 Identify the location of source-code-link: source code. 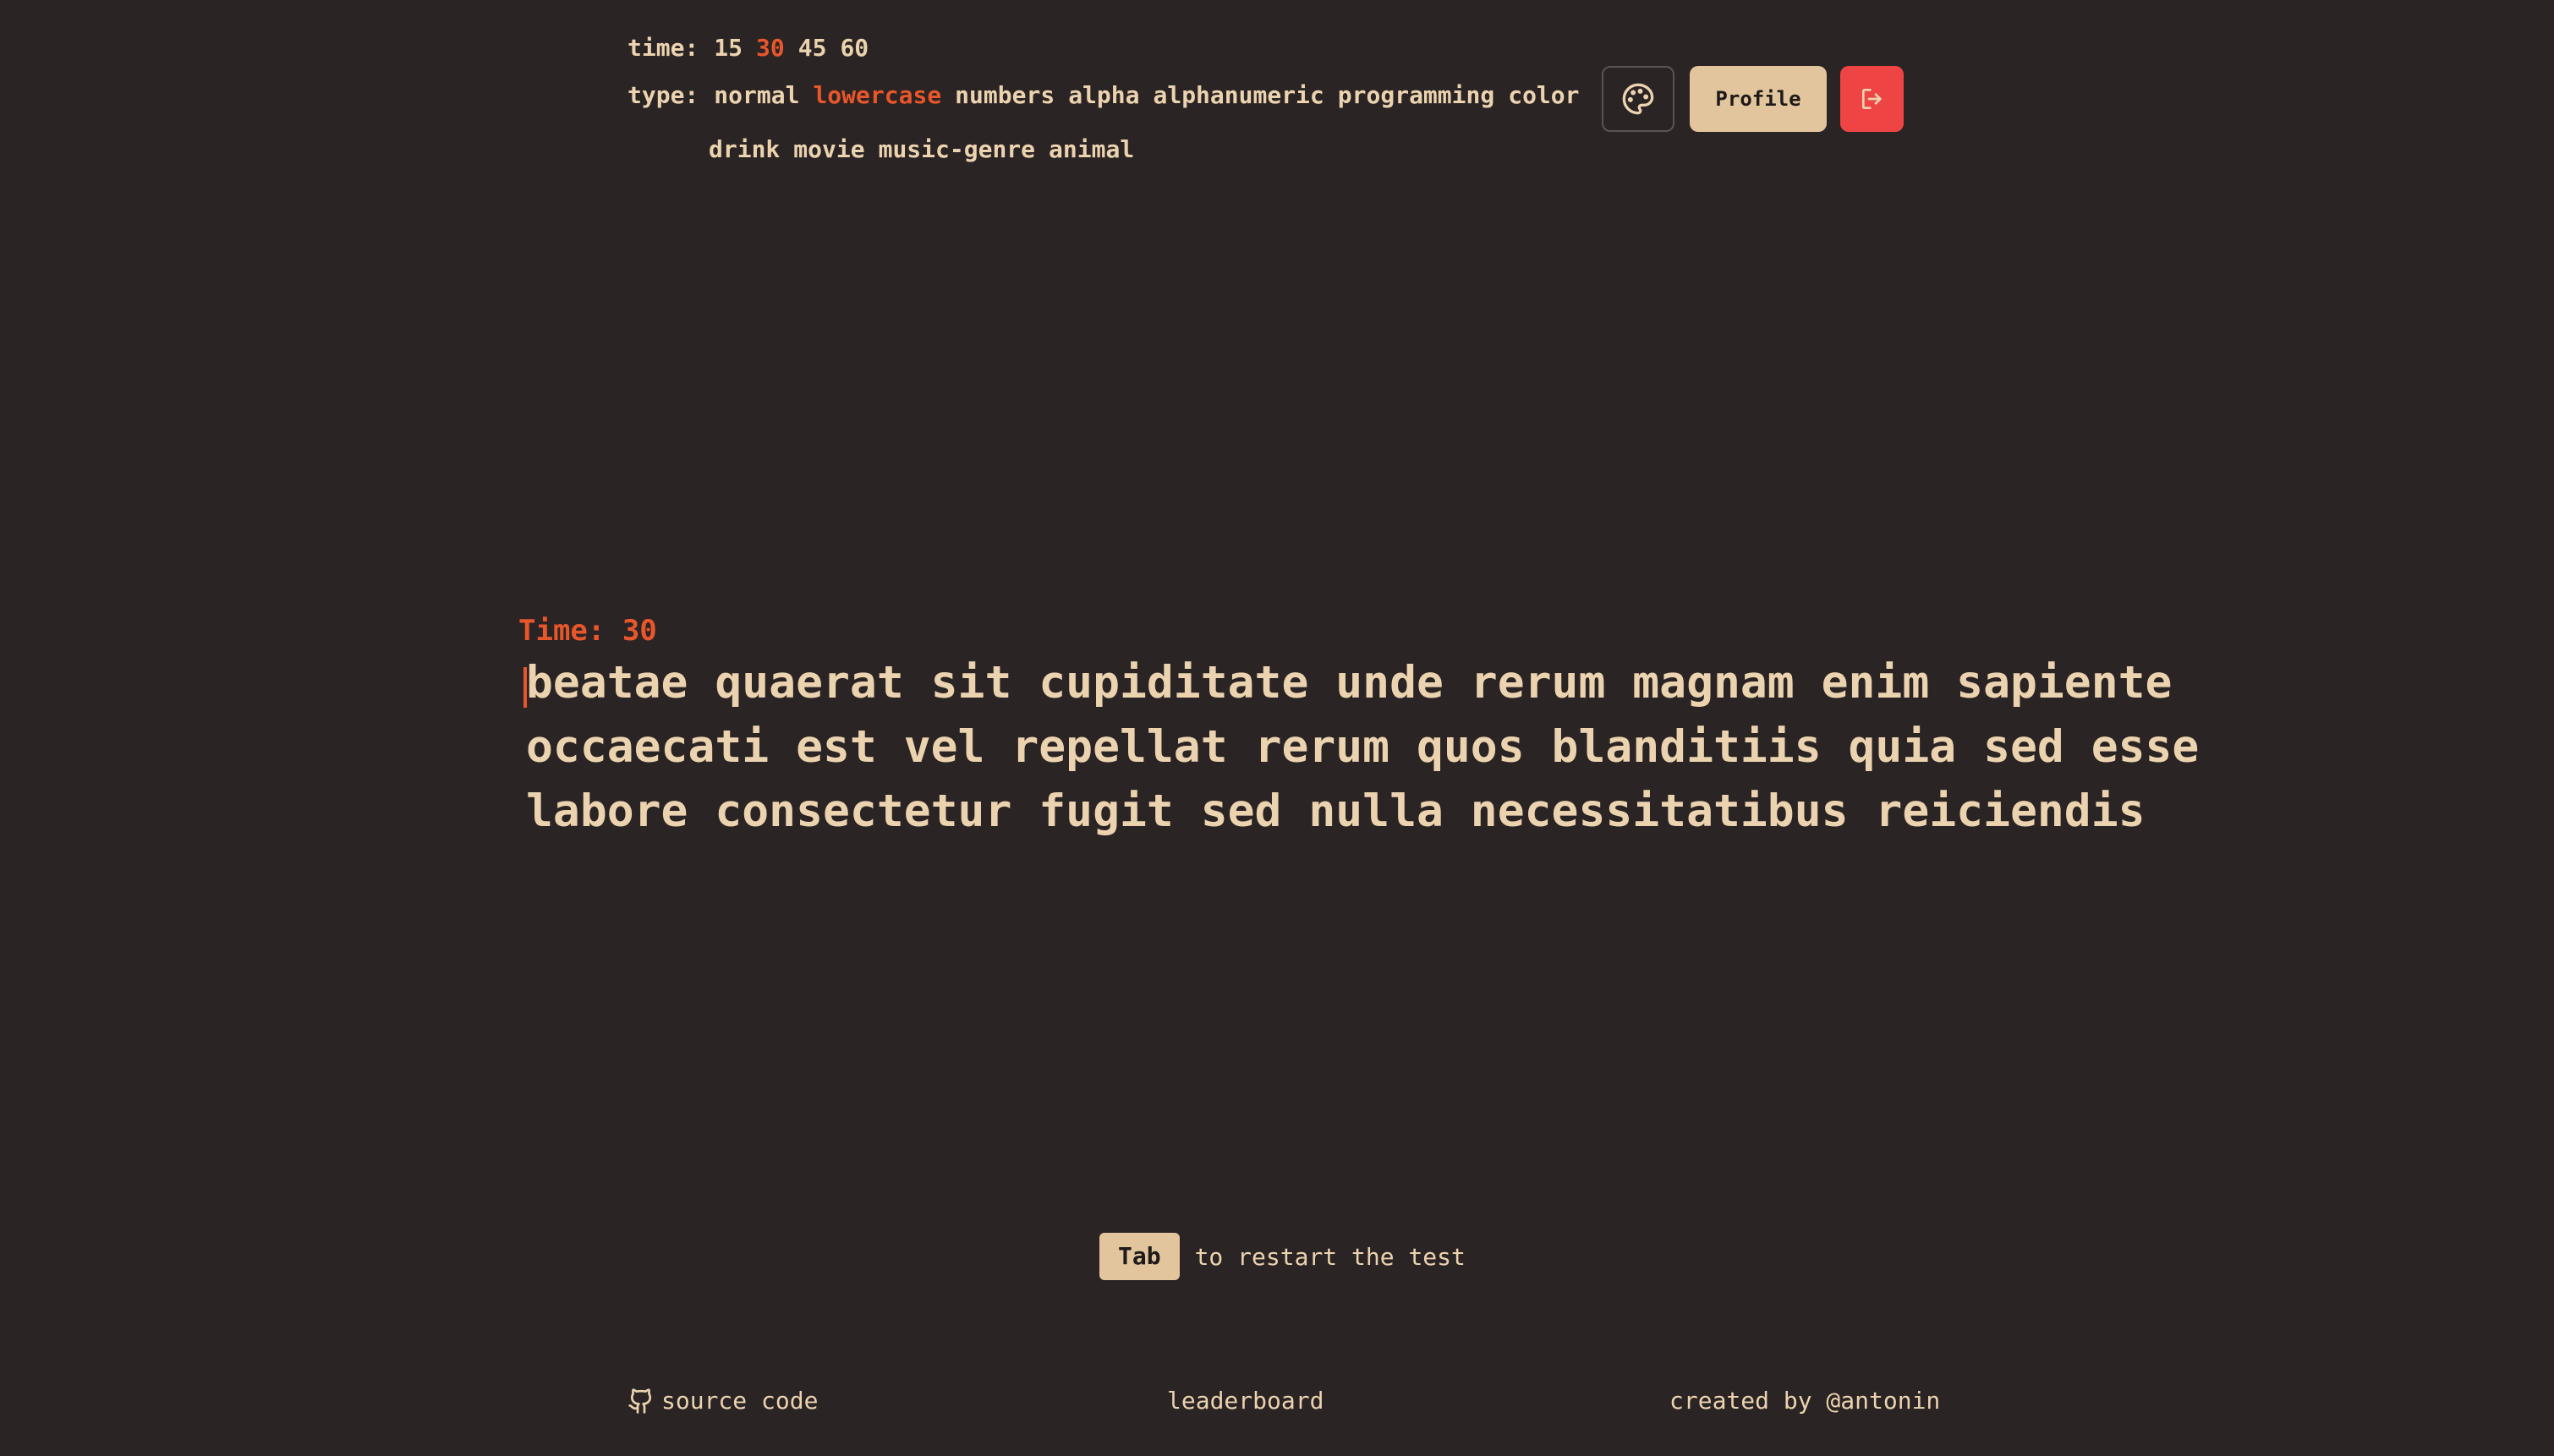
(723, 1401).